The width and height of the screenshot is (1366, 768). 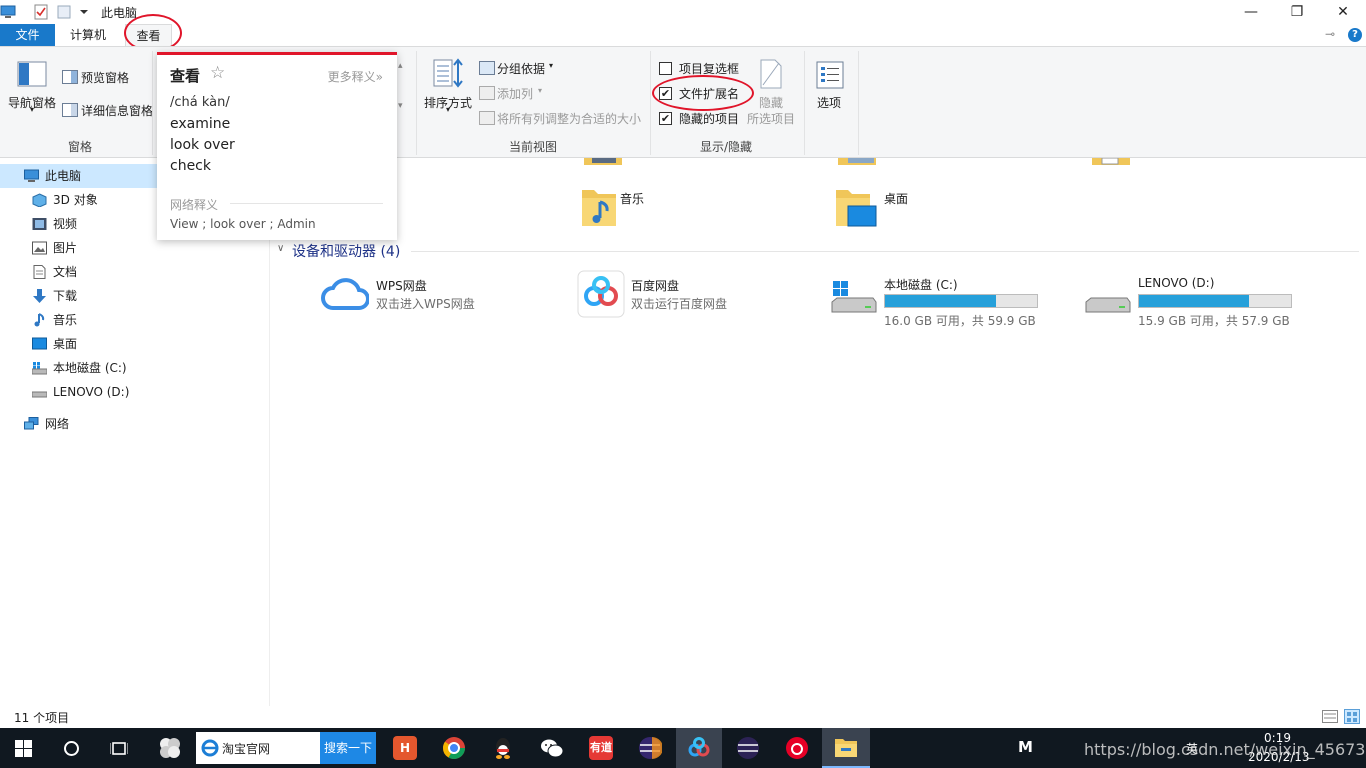 I want to click on cube-icon, so click(x=39, y=200).